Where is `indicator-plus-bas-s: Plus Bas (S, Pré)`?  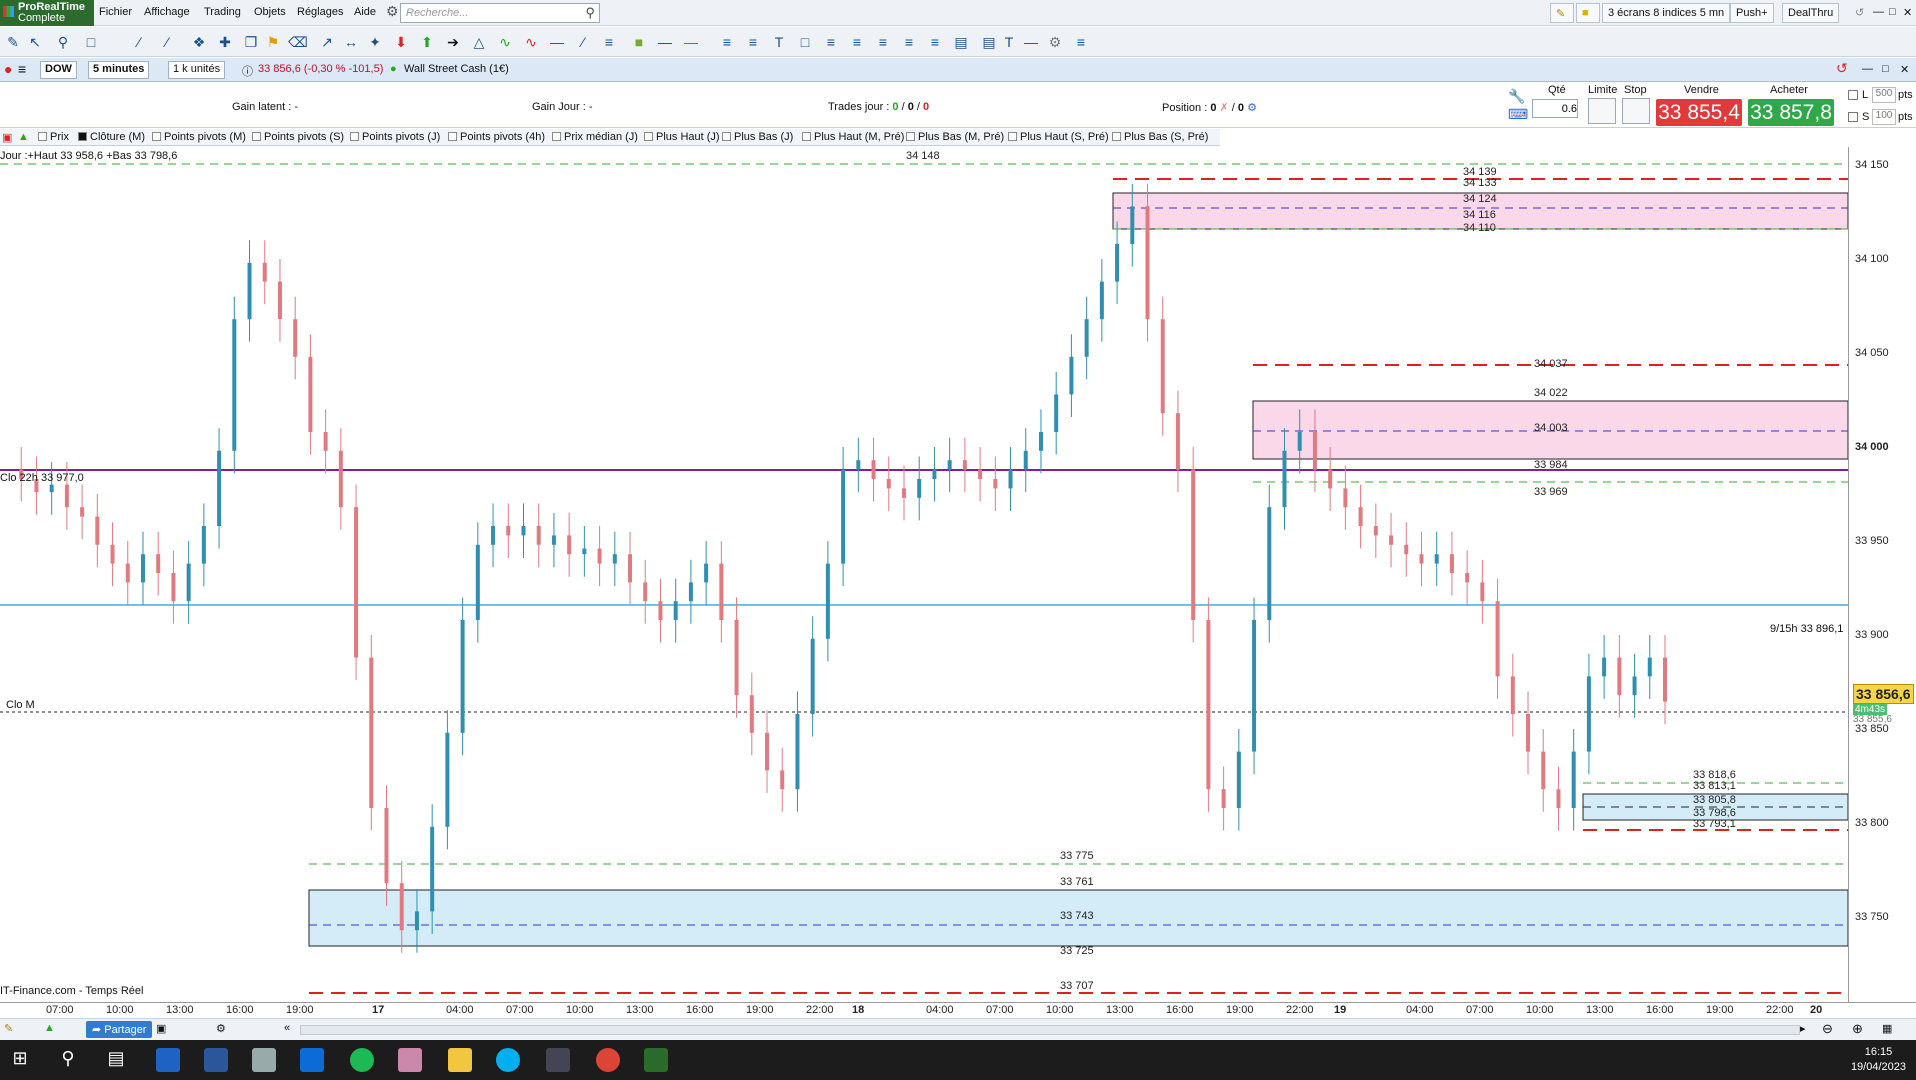 indicator-plus-bas-s: Plus Bas (S, Pré) is located at coordinates (1160, 137).